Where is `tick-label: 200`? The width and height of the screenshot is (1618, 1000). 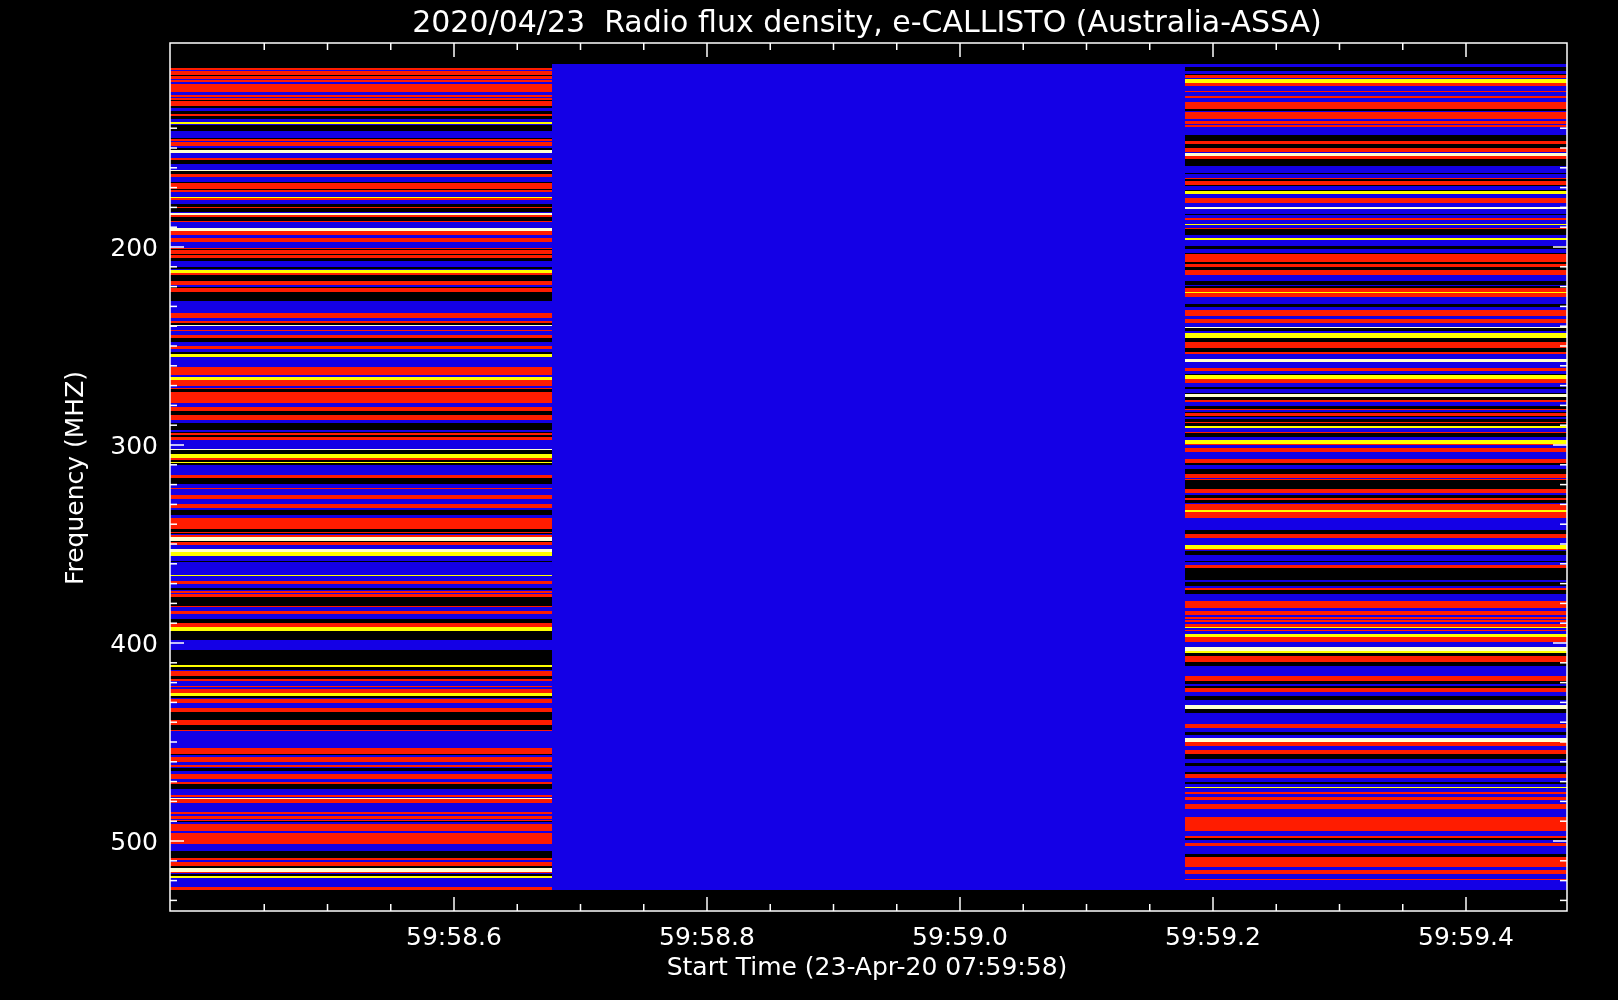 tick-label: 200 is located at coordinates (134, 247).